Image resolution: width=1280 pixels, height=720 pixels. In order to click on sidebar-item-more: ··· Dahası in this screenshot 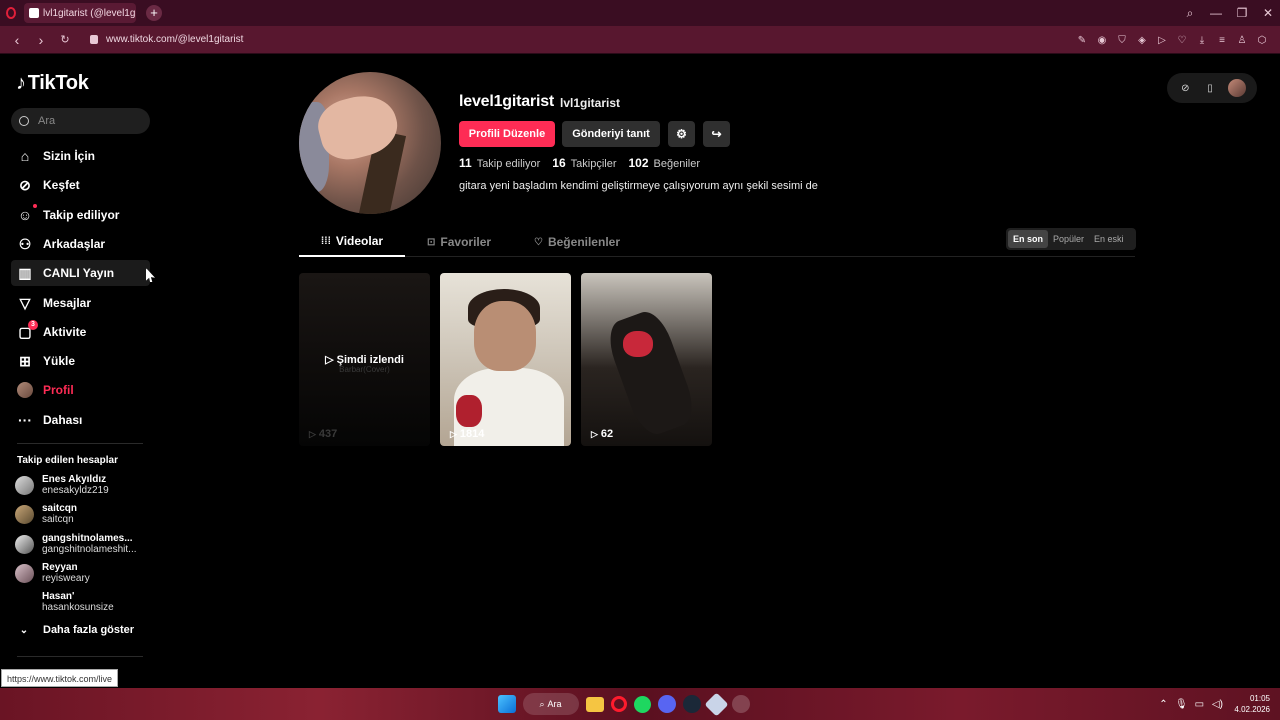, I will do `click(80, 420)`.